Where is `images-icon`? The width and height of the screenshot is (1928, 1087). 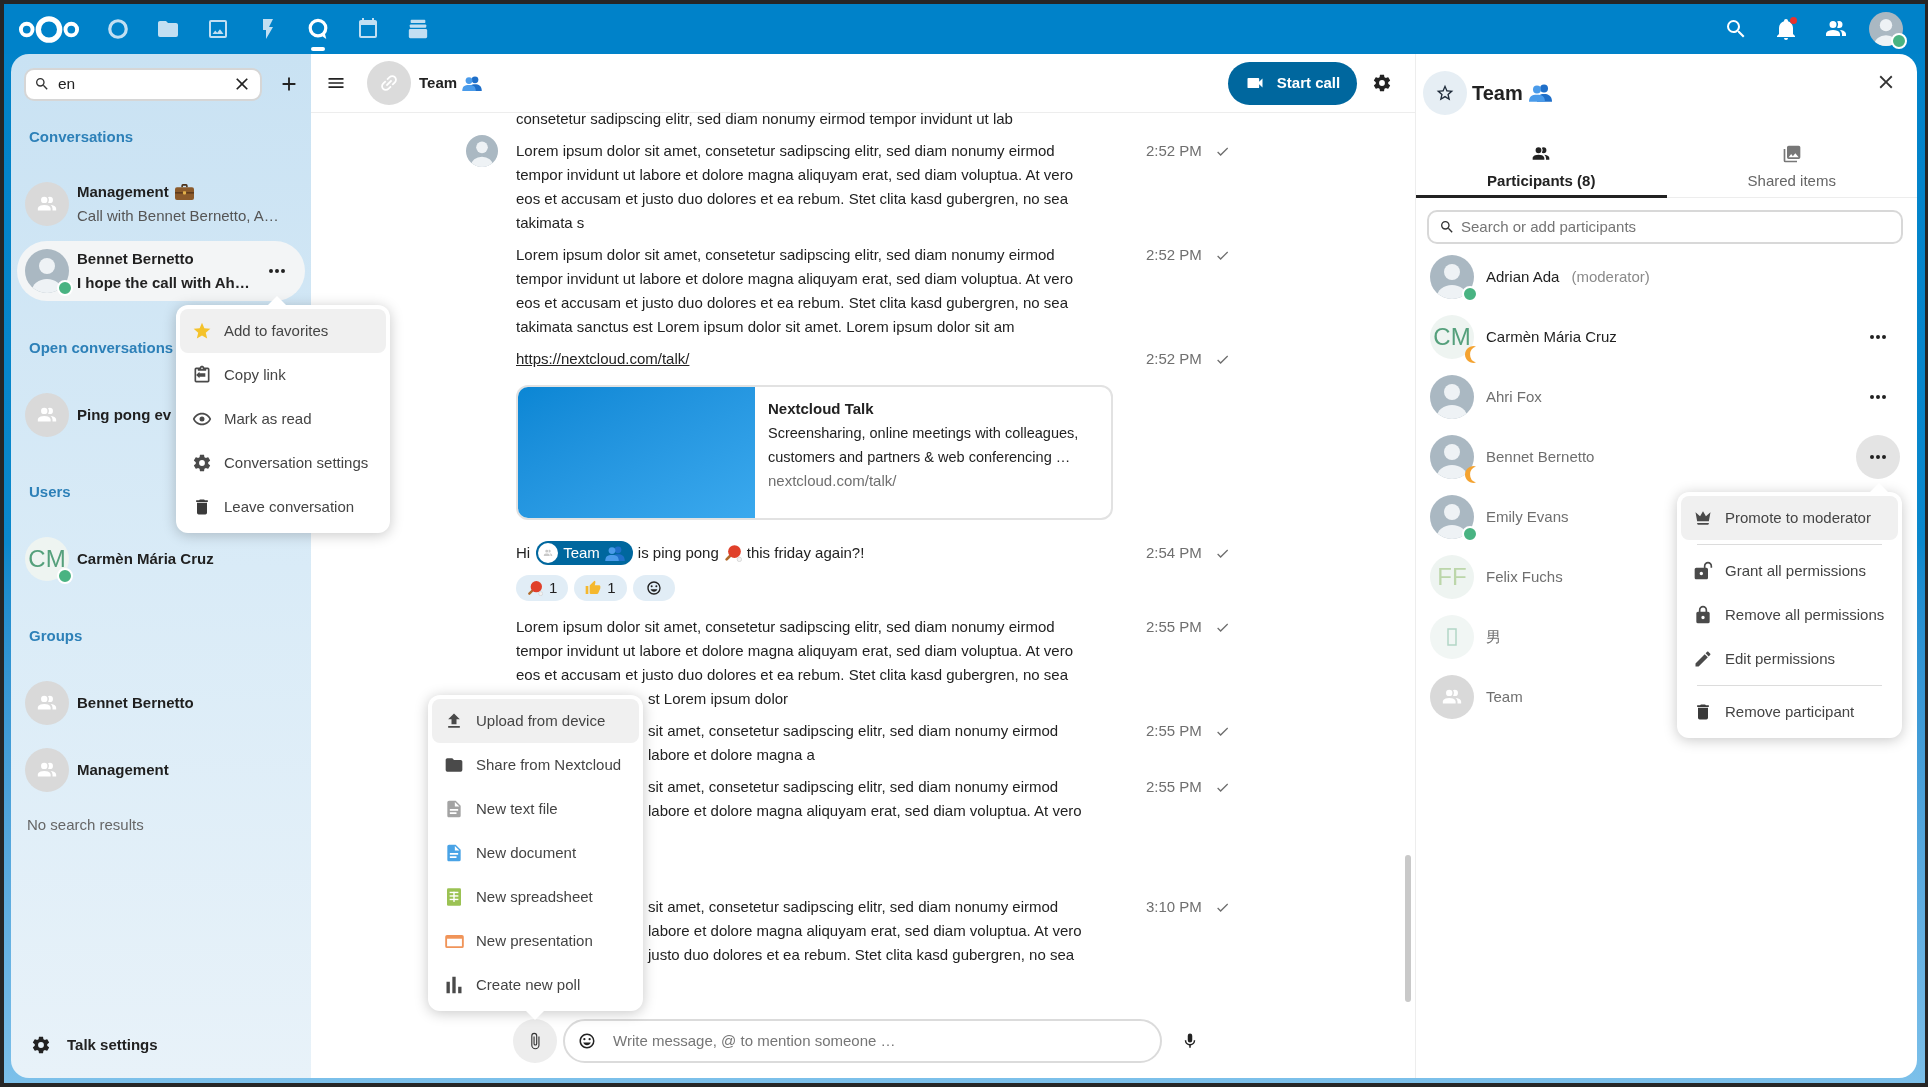 images-icon is located at coordinates (1791, 154).